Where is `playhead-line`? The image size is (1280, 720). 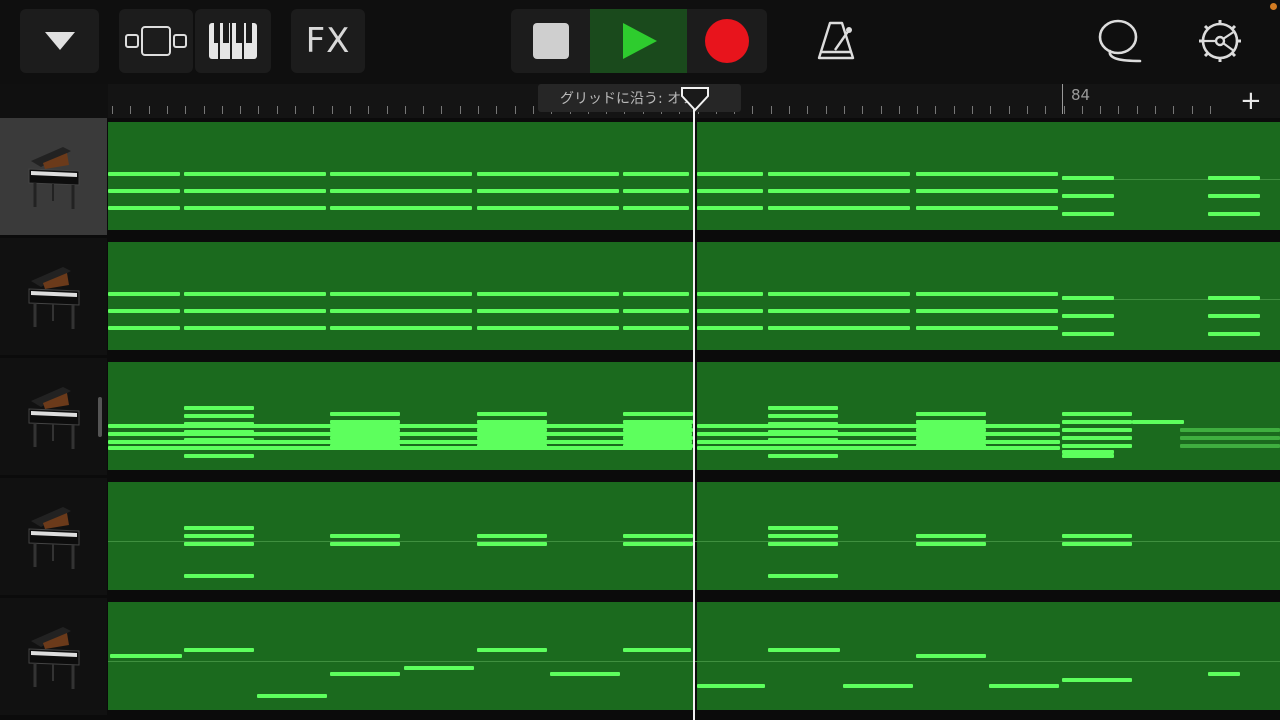 playhead-line is located at coordinates (694, 408).